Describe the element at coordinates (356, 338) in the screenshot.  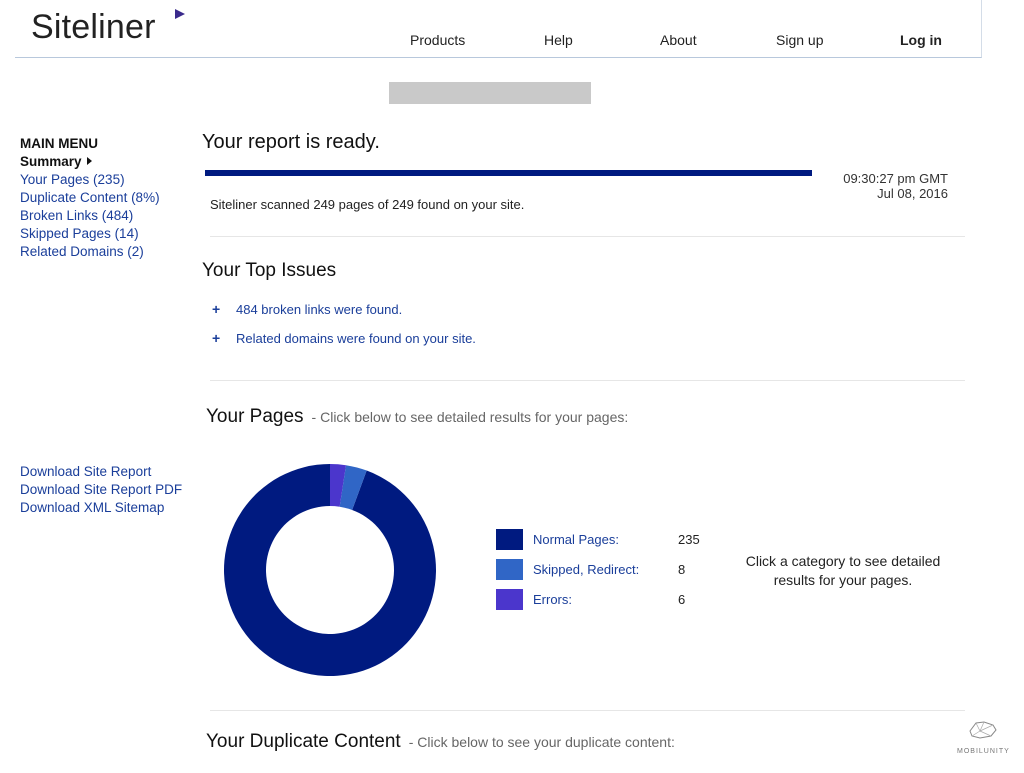
I see `issue-related-domains-label: Related domains were found on your site.` at that location.